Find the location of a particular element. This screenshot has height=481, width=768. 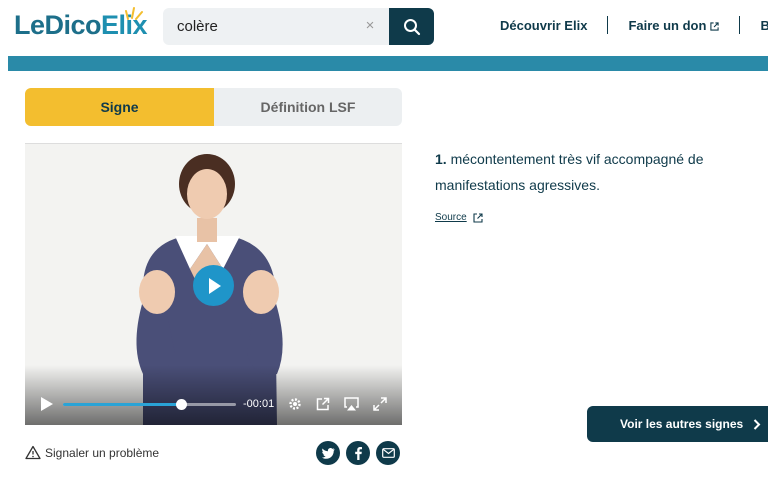

search-icon is located at coordinates (411, 26).